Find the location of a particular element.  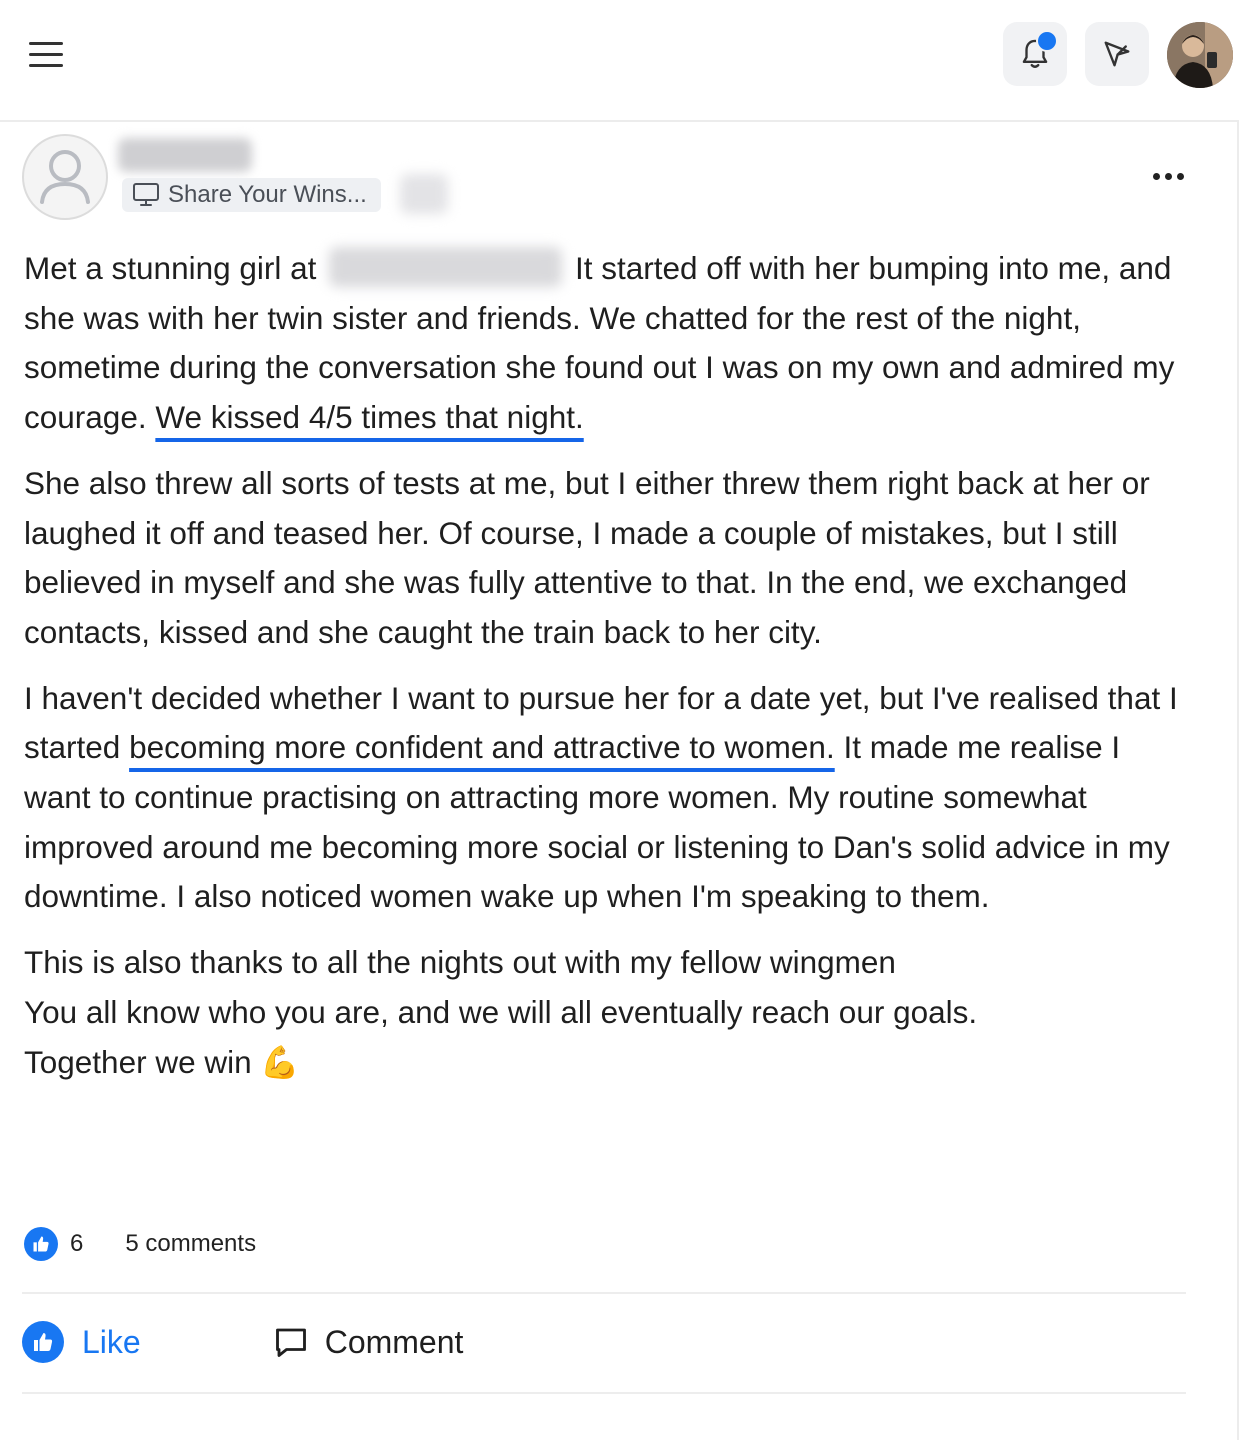

text-run: Met a stunning girl at is located at coordinates (170, 268).